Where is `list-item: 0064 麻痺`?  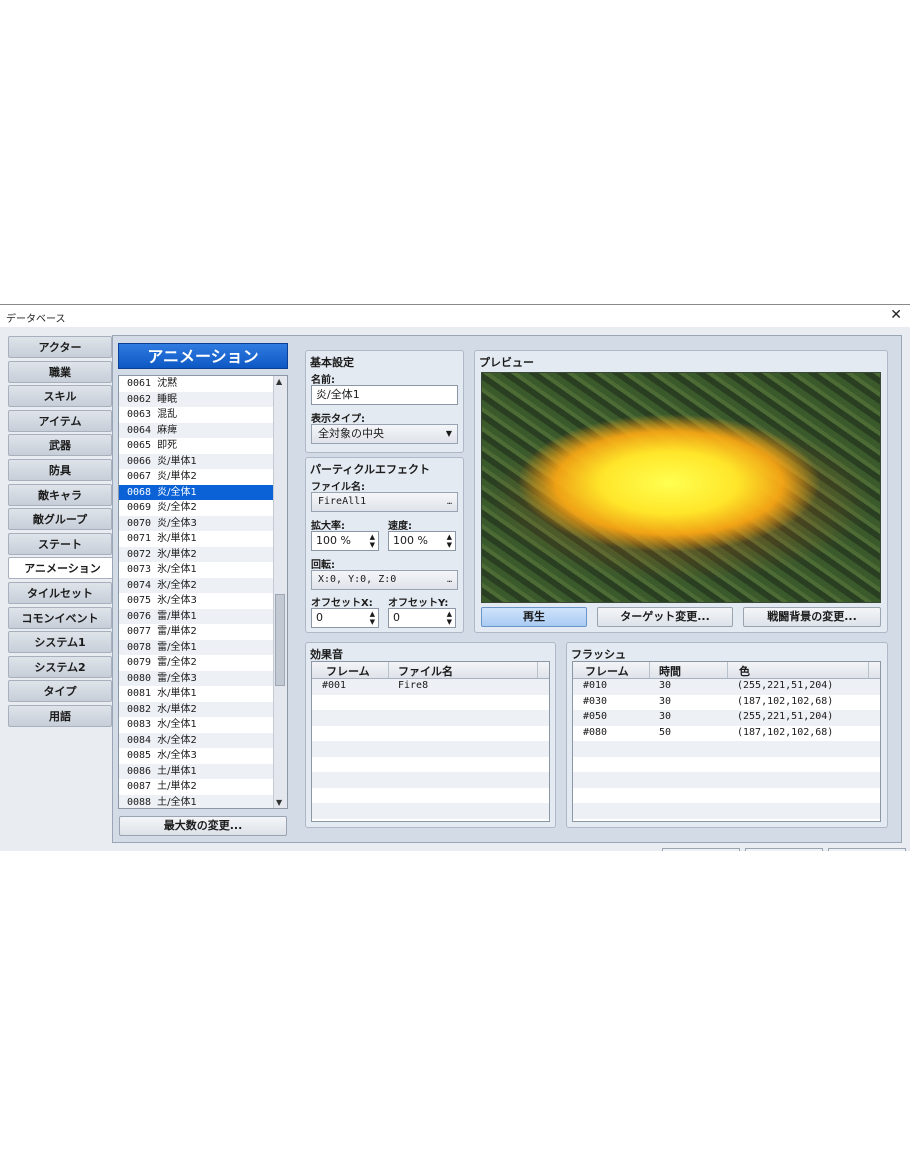
list-item: 0064 麻痺 is located at coordinates (196, 430).